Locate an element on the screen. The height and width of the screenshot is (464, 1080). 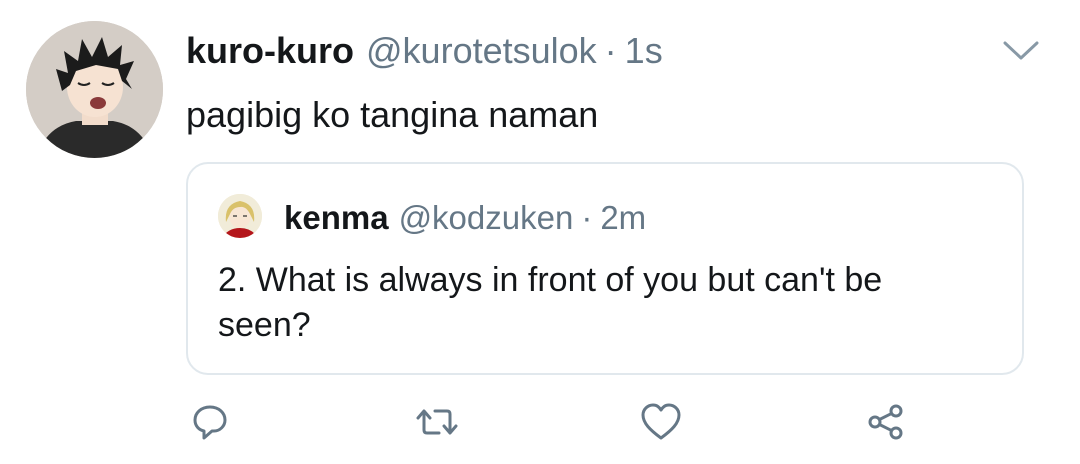
reply-button is located at coordinates (210, 422).